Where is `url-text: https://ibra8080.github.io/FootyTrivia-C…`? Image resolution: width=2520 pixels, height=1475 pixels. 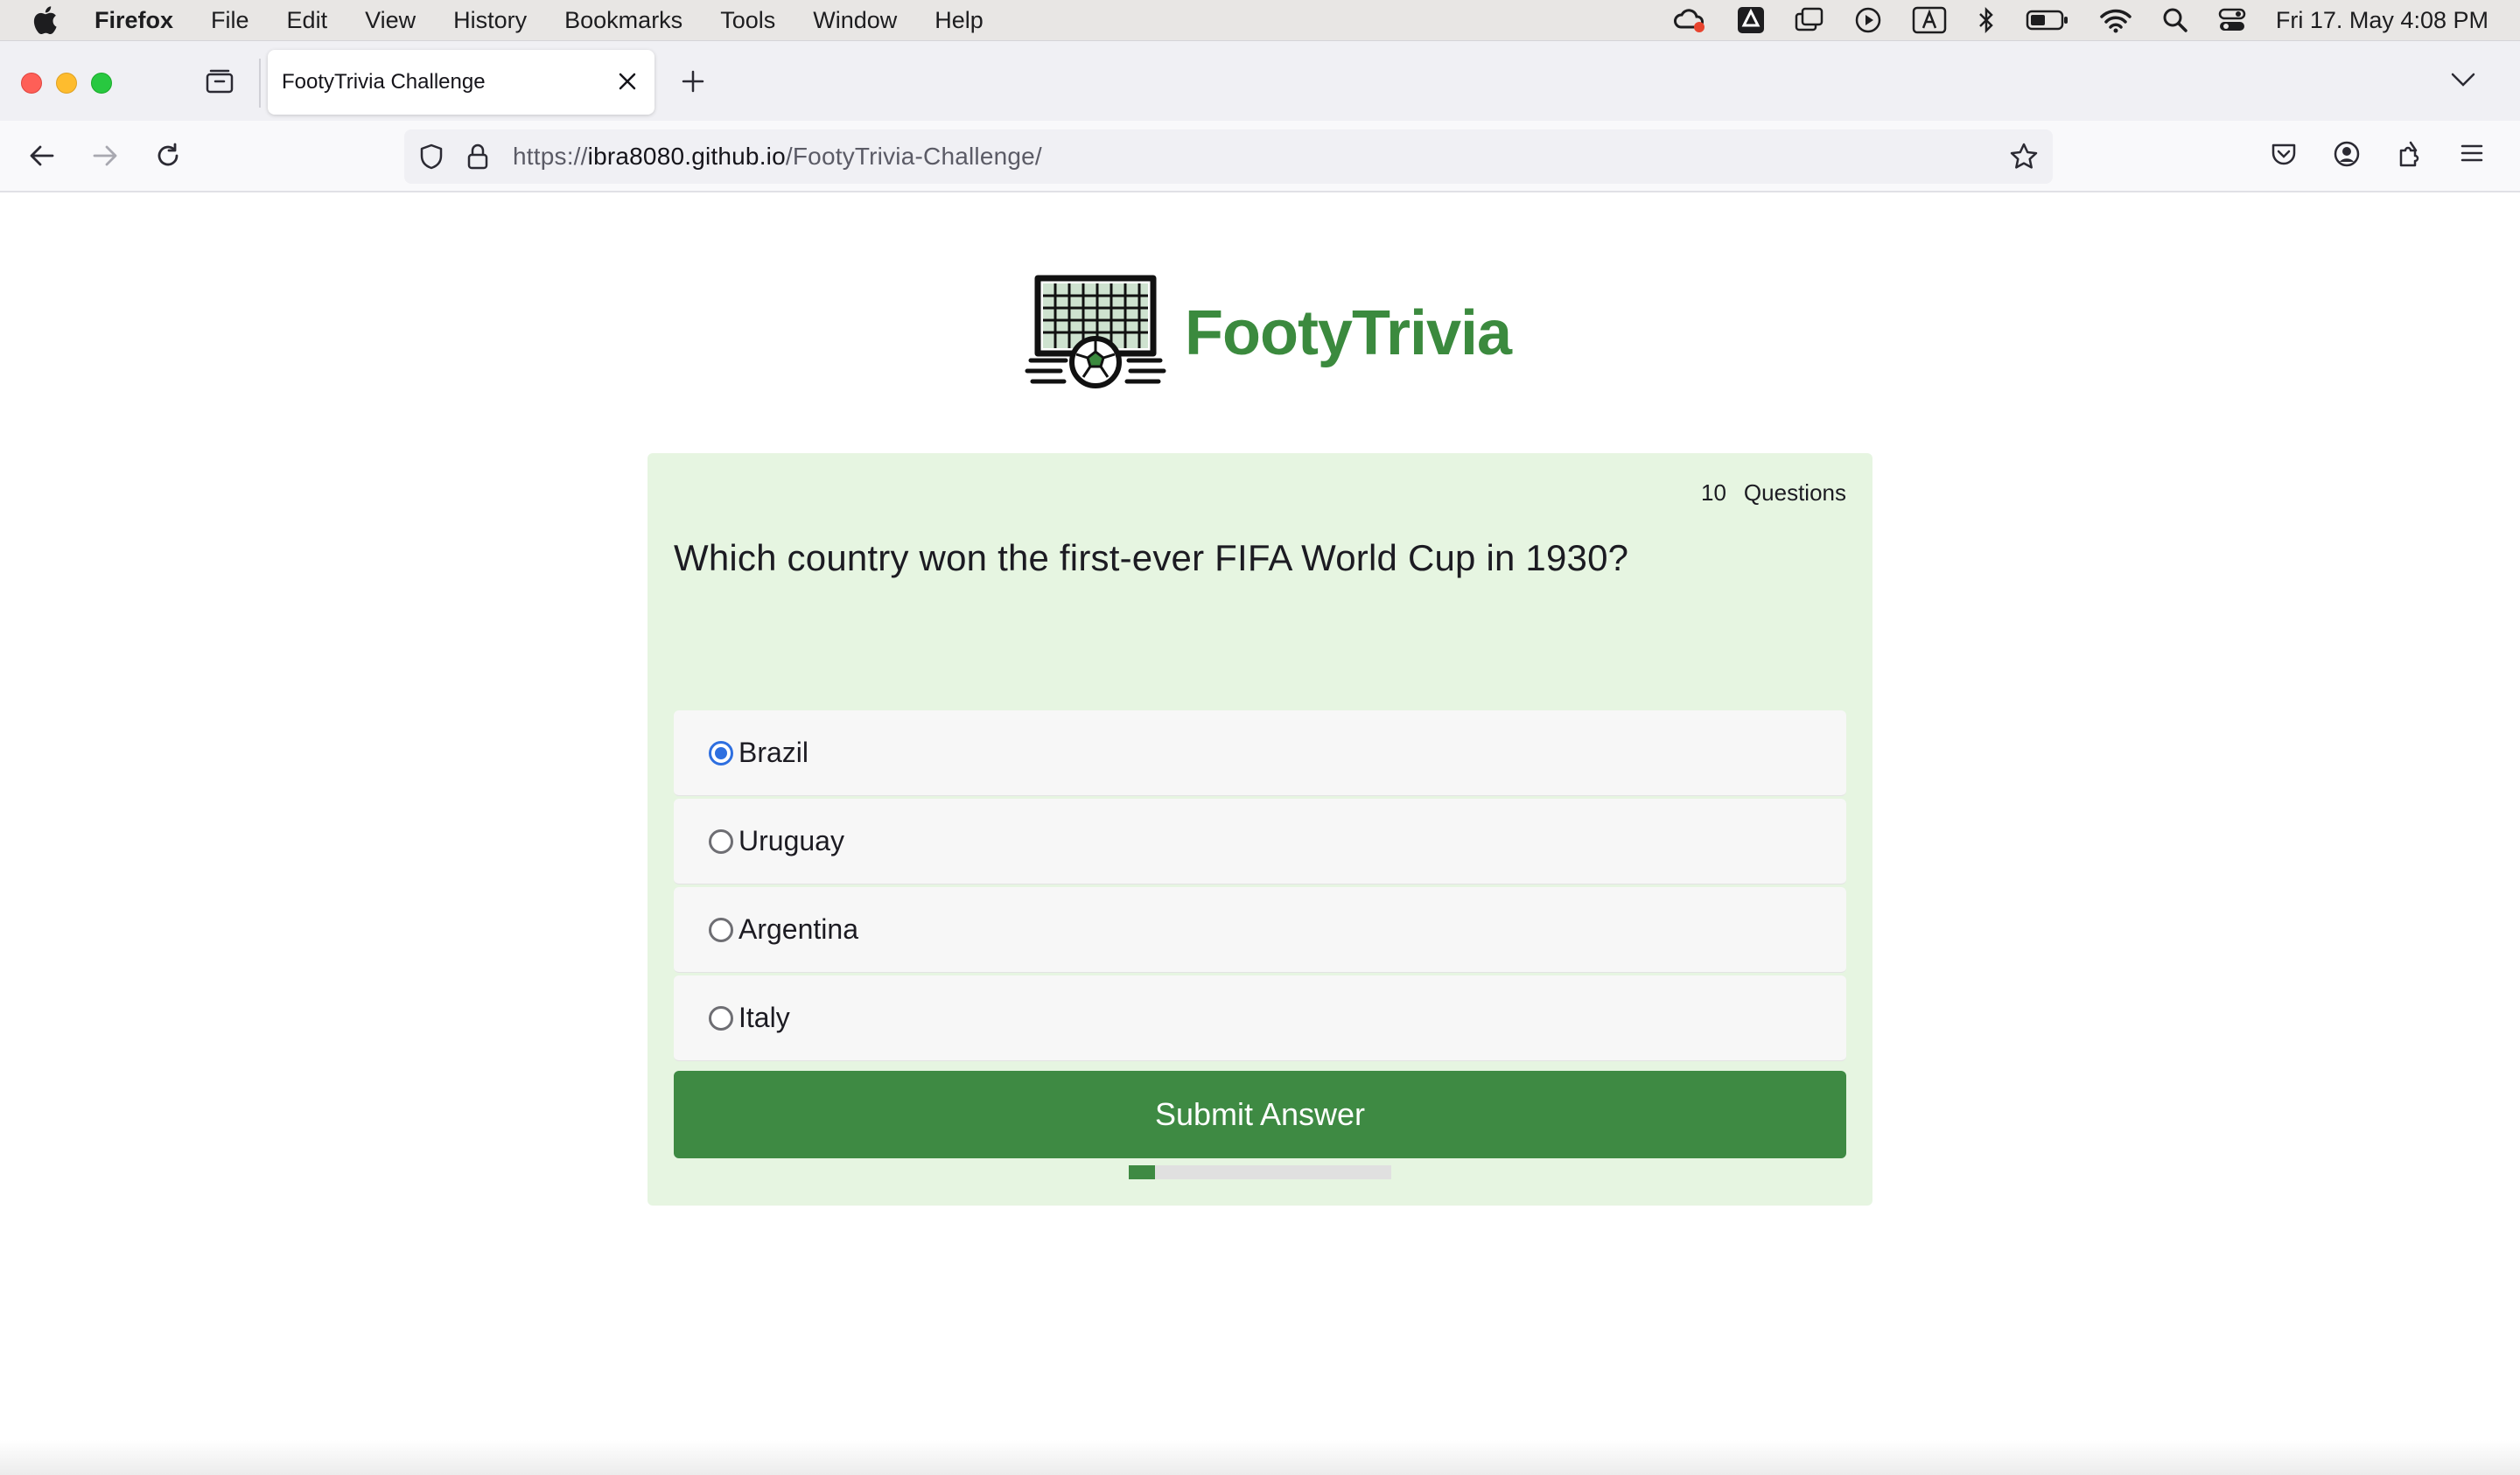
url-text: https://ibra8080.github.io/FootyTrivia-C… is located at coordinates (777, 157).